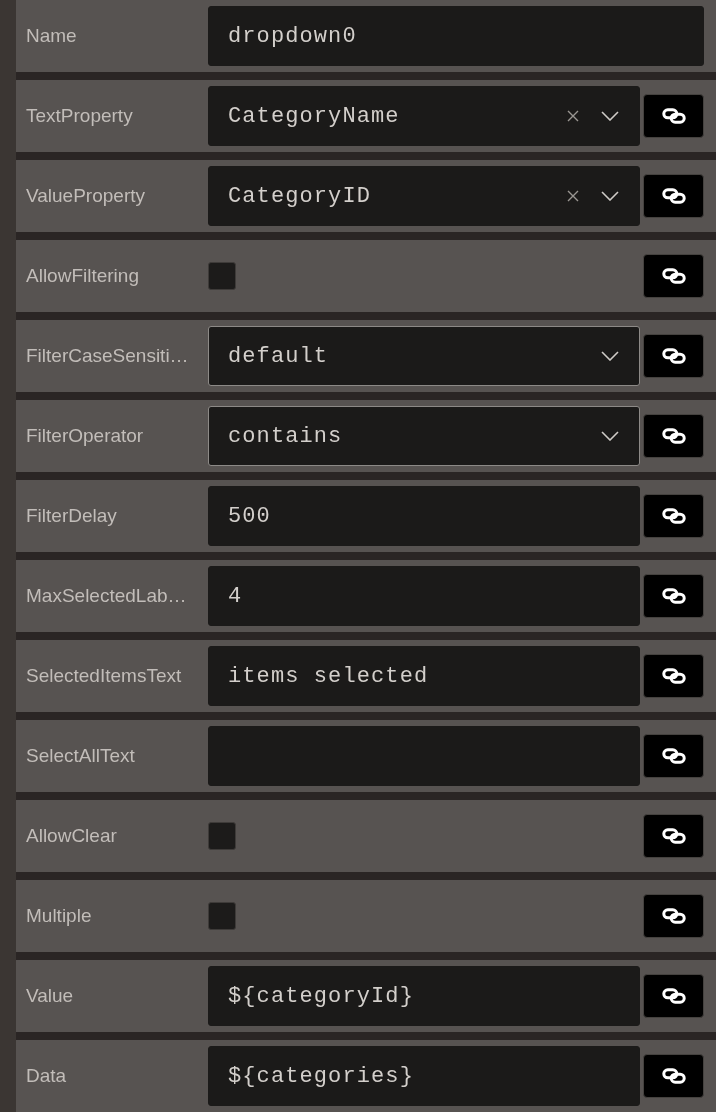 The width and height of the screenshot is (716, 1112). Describe the element at coordinates (81, 755) in the screenshot. I see `property-label: SelectAllText` at that location.